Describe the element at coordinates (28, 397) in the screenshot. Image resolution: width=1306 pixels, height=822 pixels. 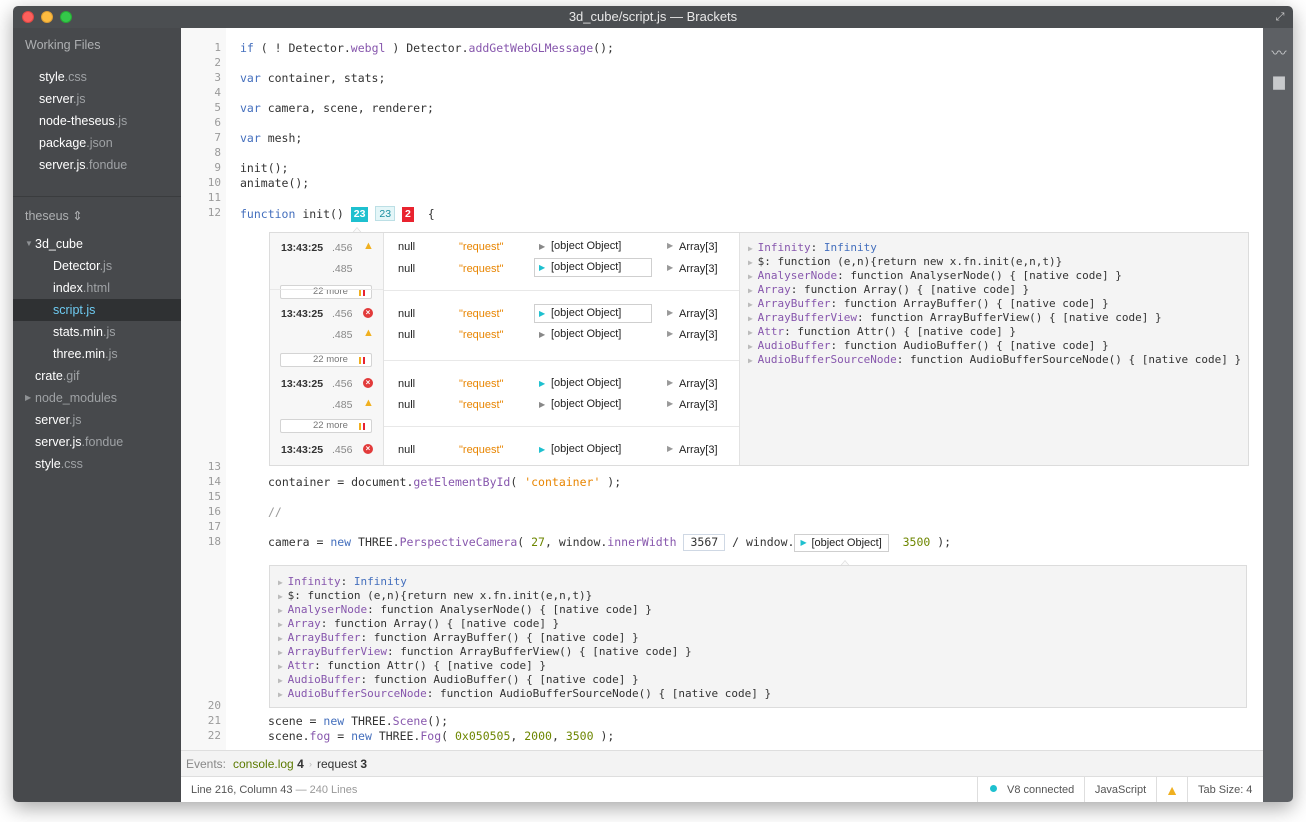
I see `folder-closed-icon: ▶` at that location.